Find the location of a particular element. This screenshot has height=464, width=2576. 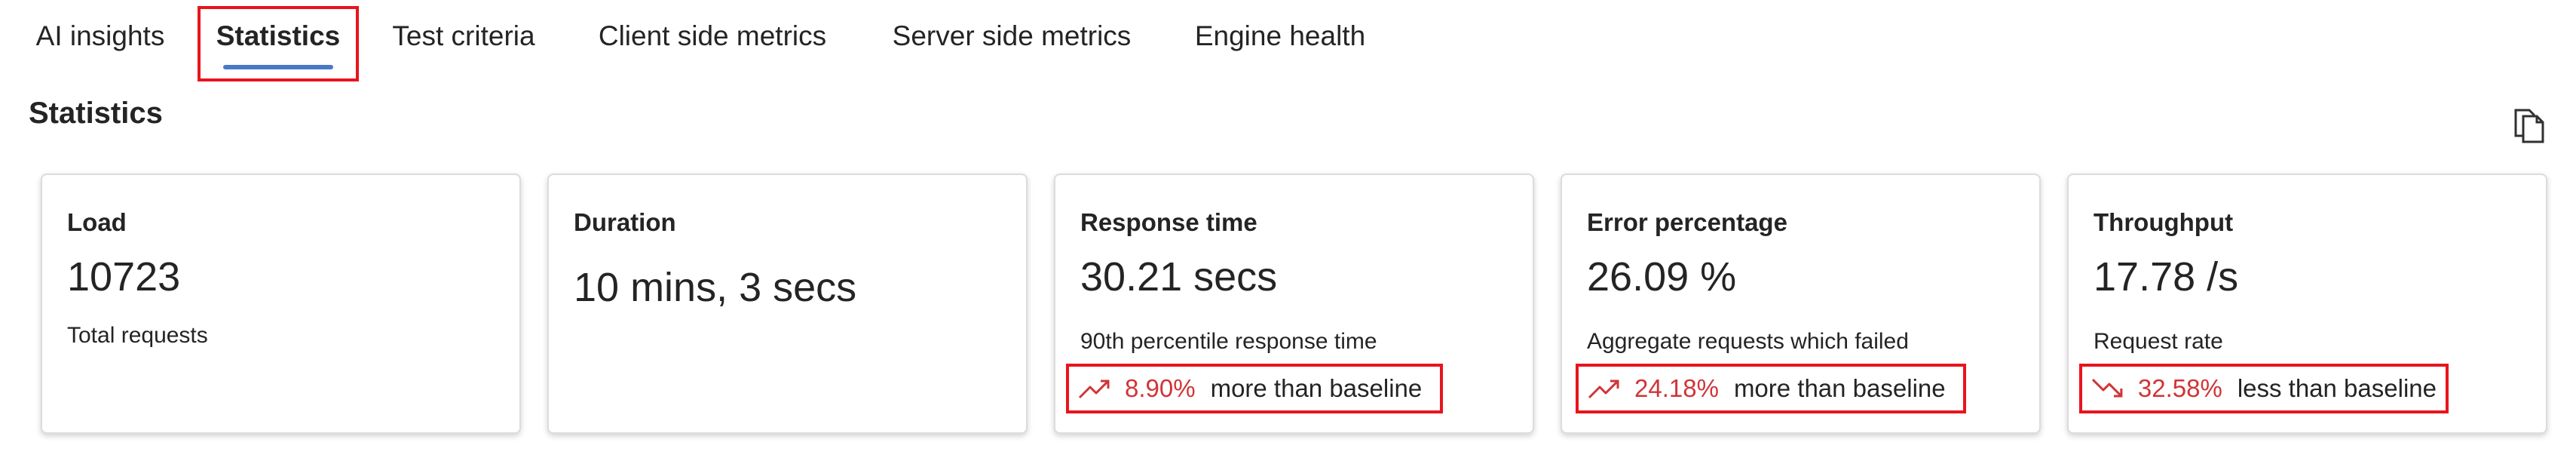

card-subtitle: 90th percentile response time is located at coordinates (1228, 342).